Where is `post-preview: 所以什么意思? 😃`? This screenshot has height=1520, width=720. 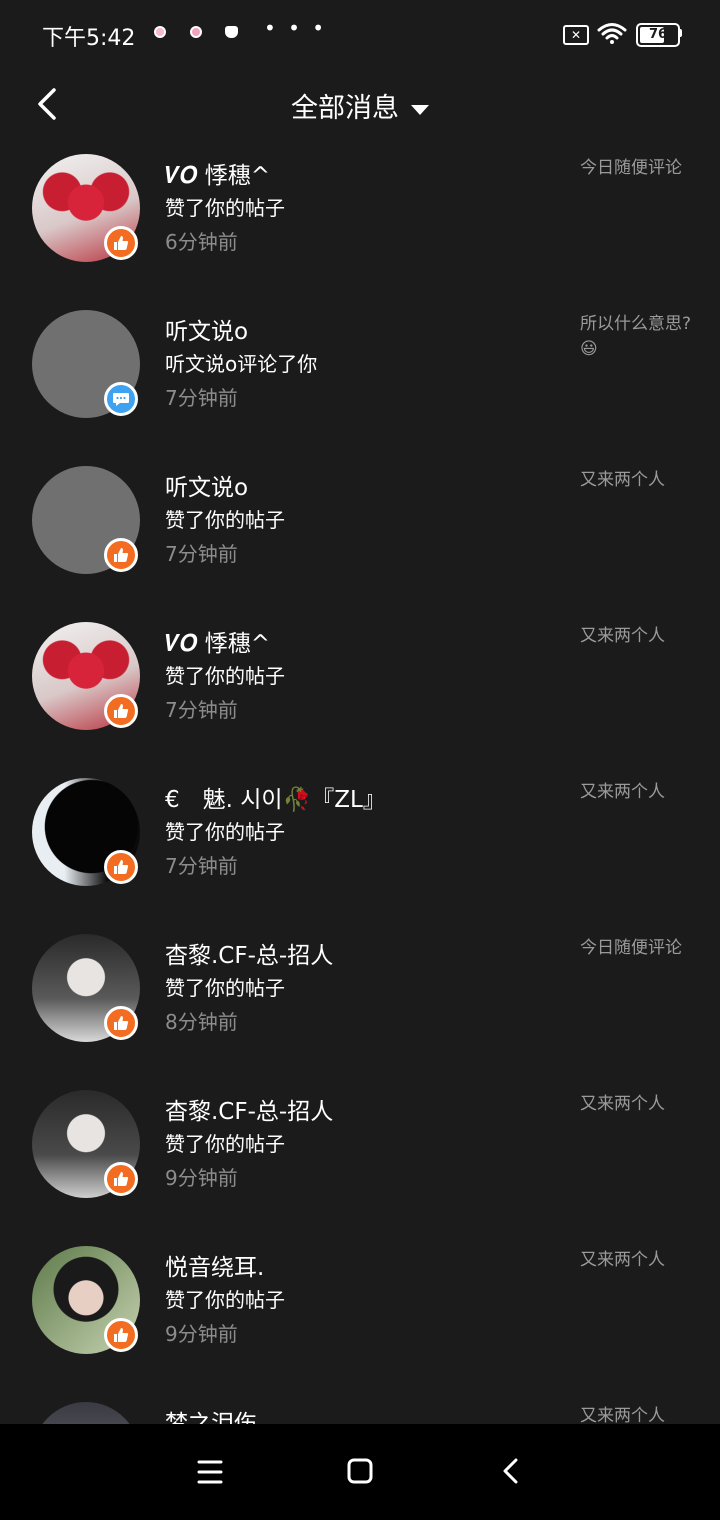
post-preview: 所以什么意思? 😃 is located at coordinates (637, 337).